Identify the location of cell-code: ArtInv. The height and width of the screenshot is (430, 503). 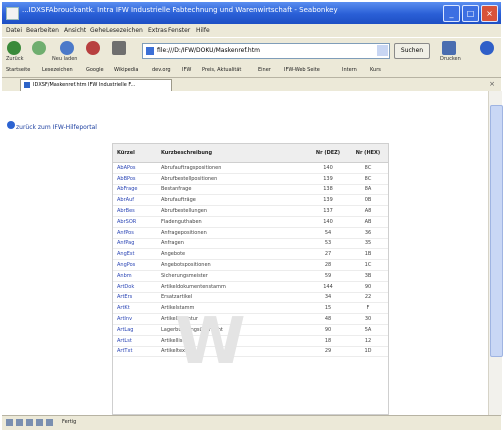
(135, 319).